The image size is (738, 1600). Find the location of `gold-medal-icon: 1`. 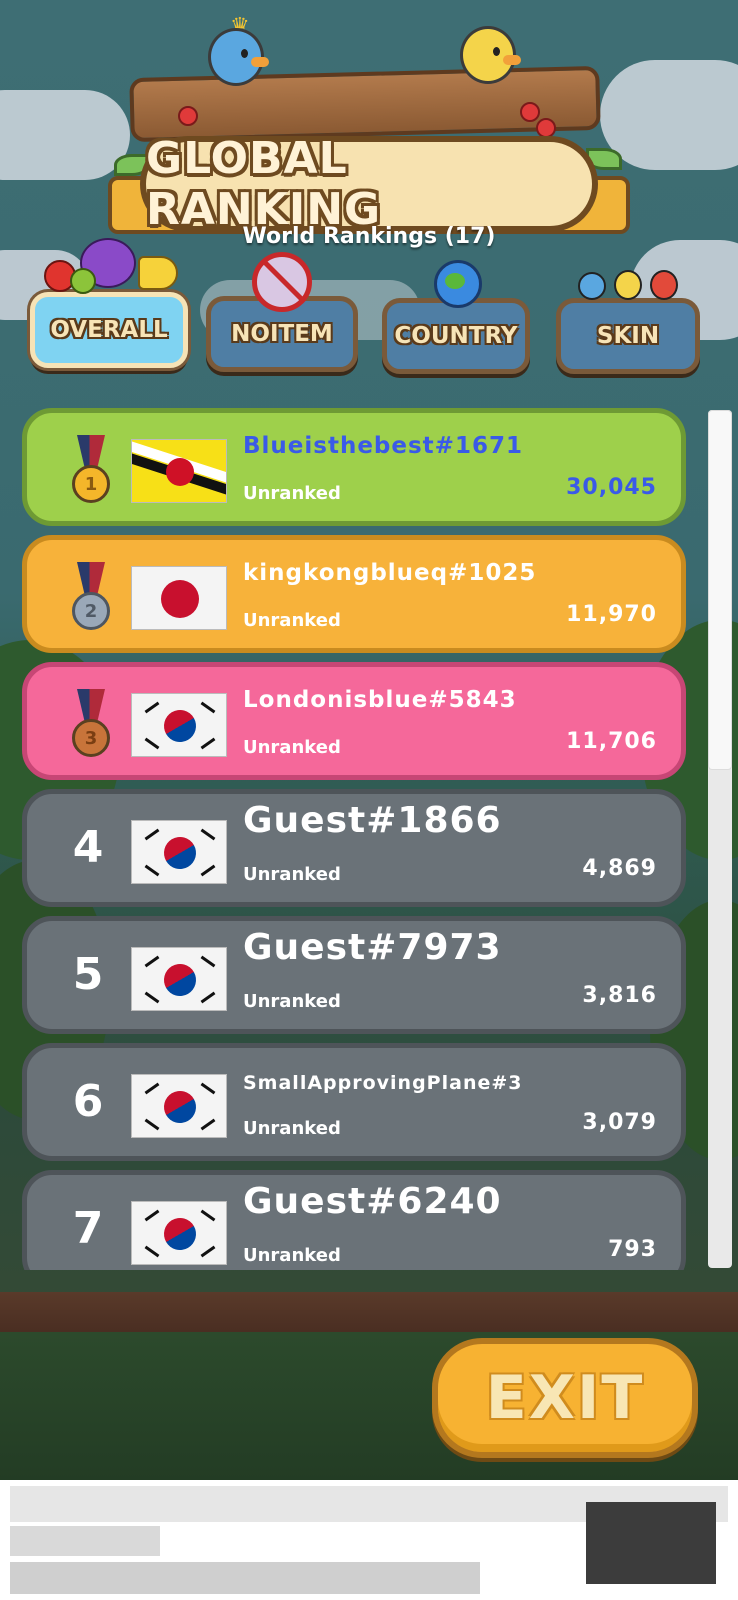

gold-medal-icon: 1 is located at coordinates (91, 471).